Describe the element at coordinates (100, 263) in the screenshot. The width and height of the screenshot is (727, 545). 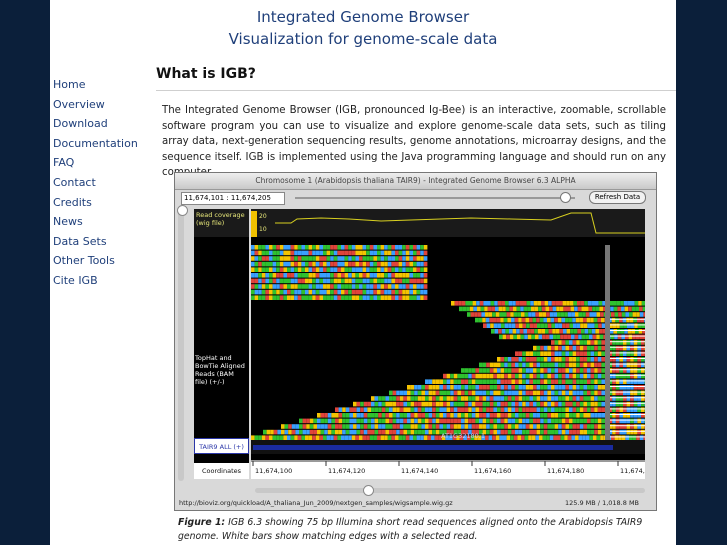
I see `nav-link-other-tools: Other Tools` at that location.